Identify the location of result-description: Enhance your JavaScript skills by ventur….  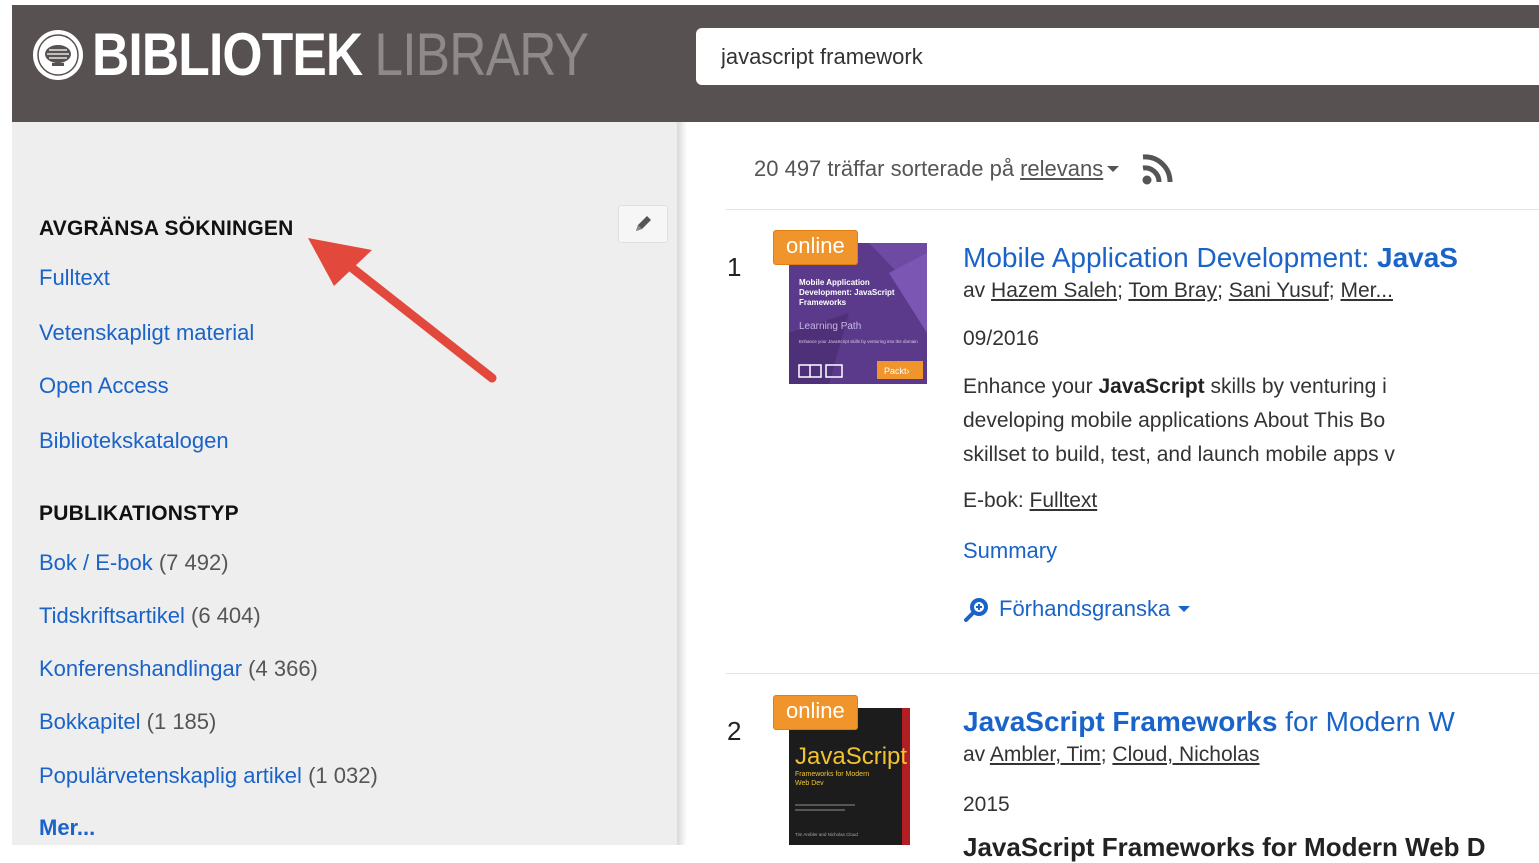
(1251, 421).